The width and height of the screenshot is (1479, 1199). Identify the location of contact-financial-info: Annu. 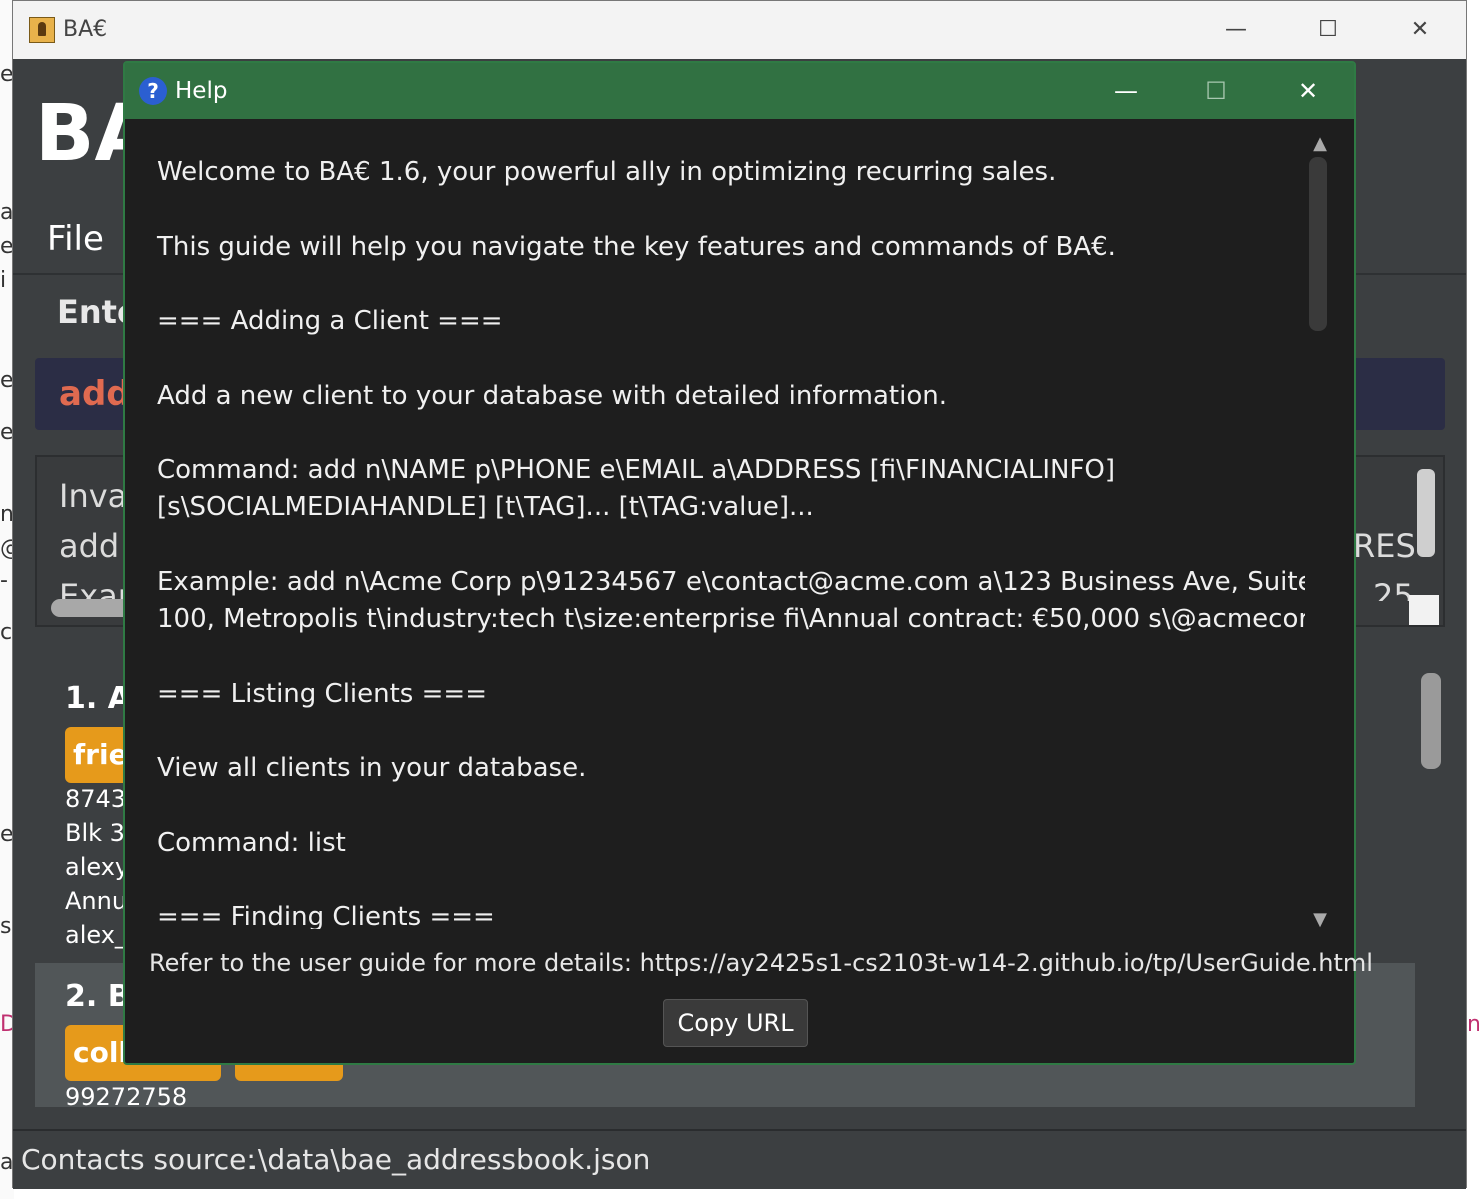
(96, 901).